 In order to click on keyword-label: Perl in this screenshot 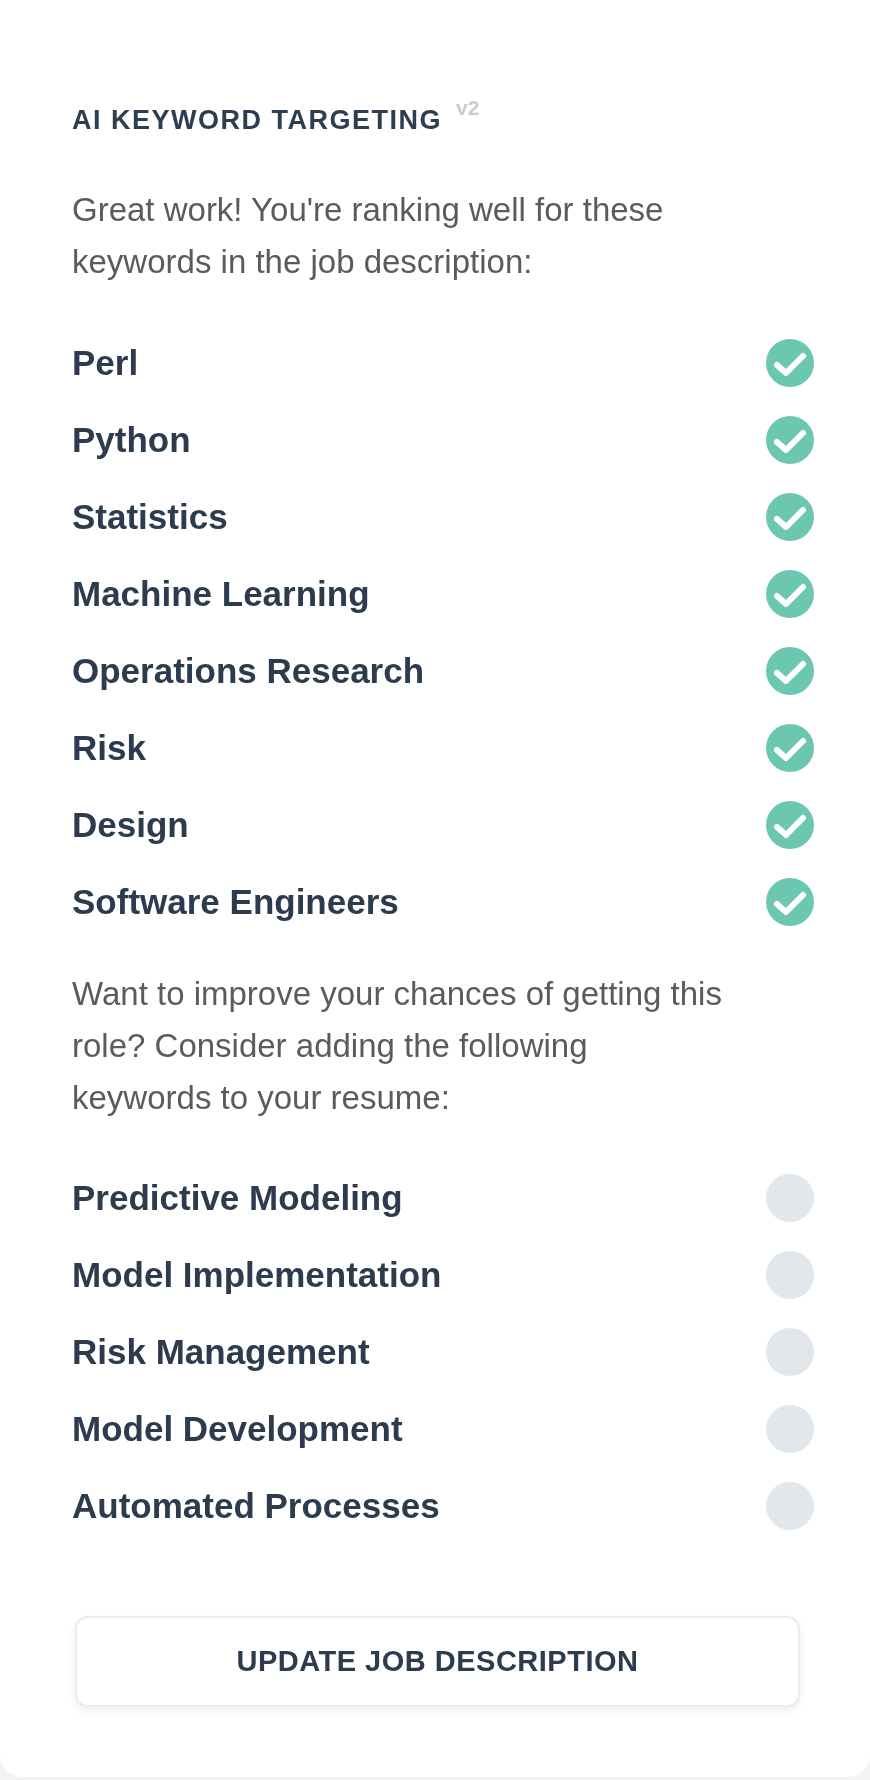, I will do `click(105, 362)`.